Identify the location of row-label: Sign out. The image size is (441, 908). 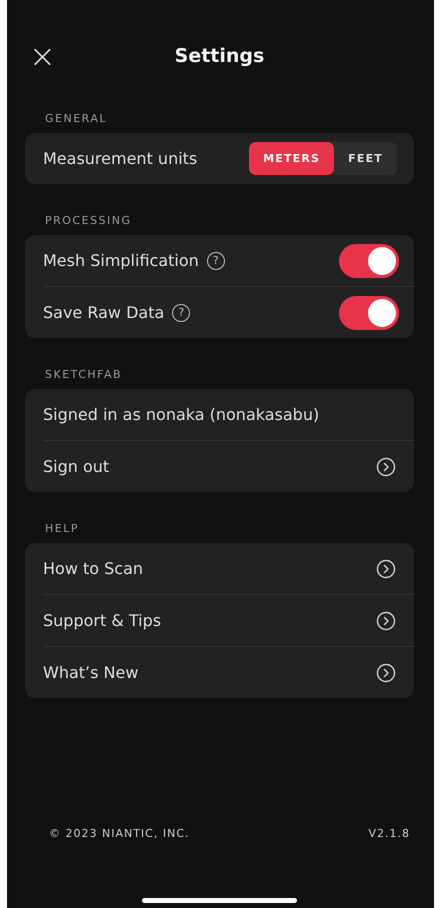
(76, 466).